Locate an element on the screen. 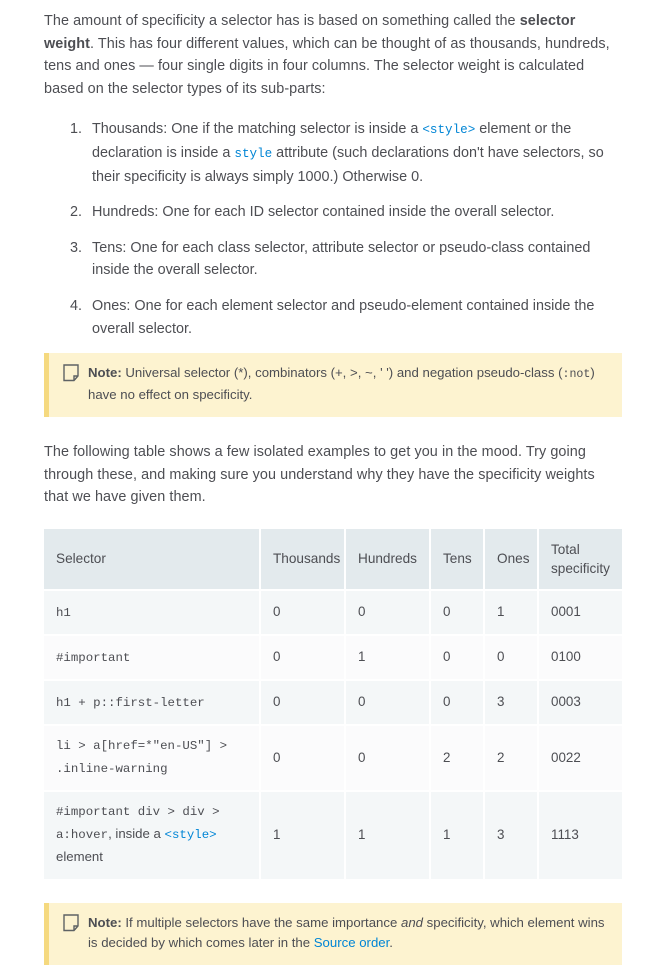 The image size is (649, 965). note-bottom-text-c: . is located at coordinates (391, 942).